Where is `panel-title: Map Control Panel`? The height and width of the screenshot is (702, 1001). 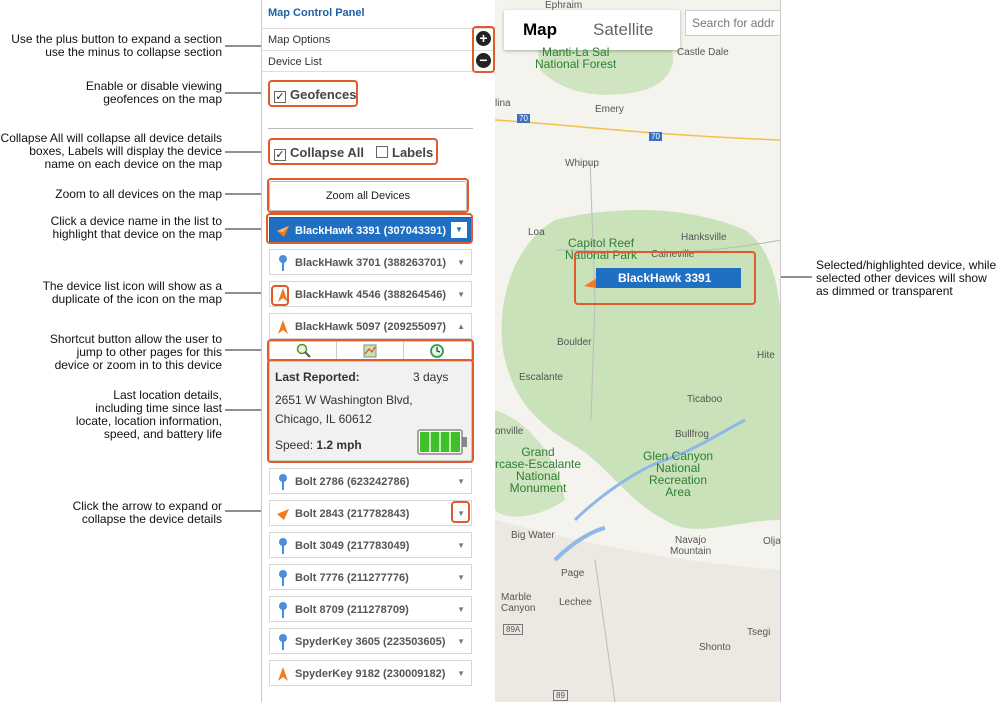 panel-title: Map Control Panel is located at coordinates (316, 13).